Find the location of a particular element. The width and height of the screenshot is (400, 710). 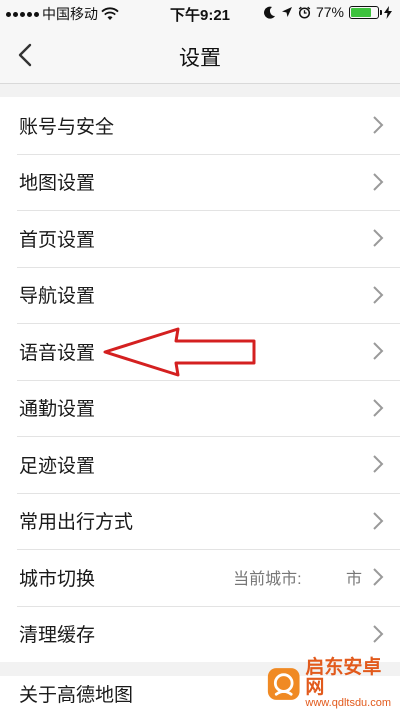

settings-item-travel-mode: 常用出行方式 is located at coordinates (200, 520).